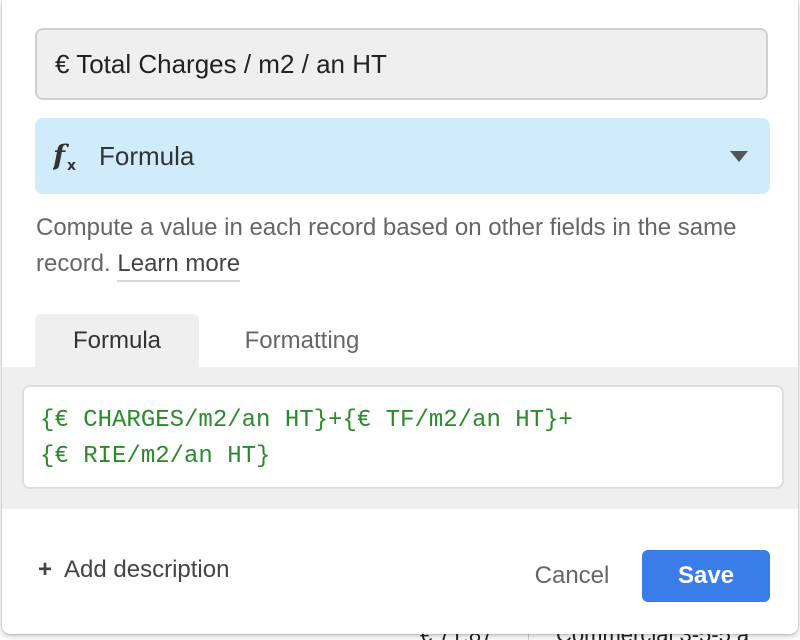  Describe the element at coordinates (400, 341) in the screenshot. I see `config-tabs: Formula Formatting` at that location.